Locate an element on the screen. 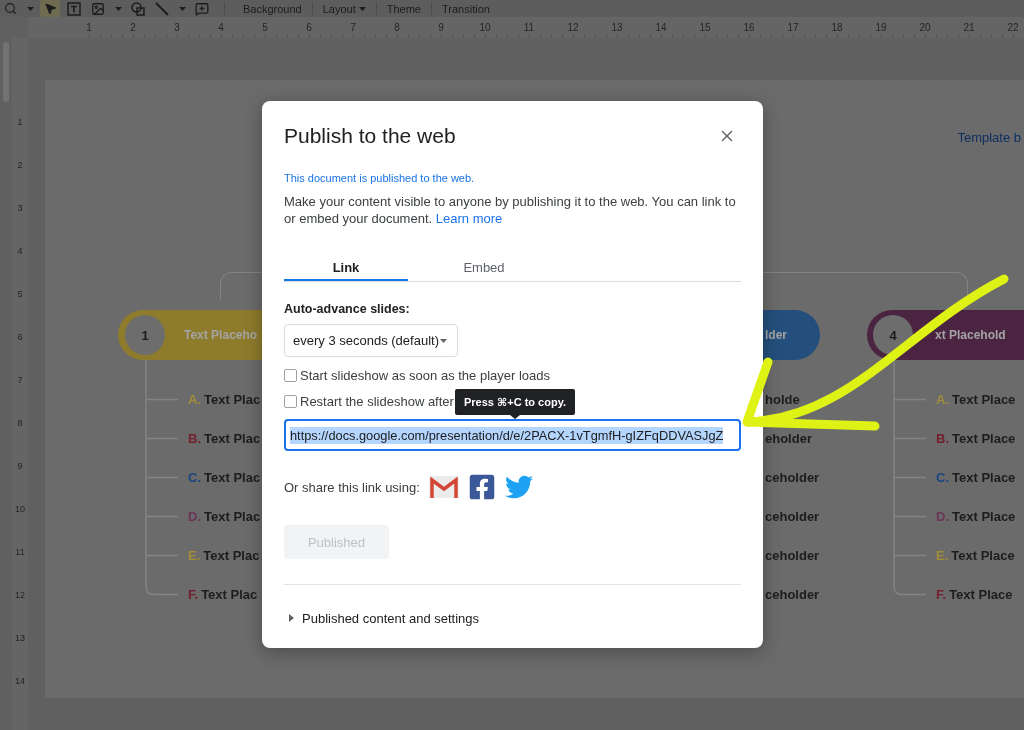 Image resolution: width=1024 pixels, height=730 pixels. status-text: This document is published to the web. is located at coordinates (380, 178).